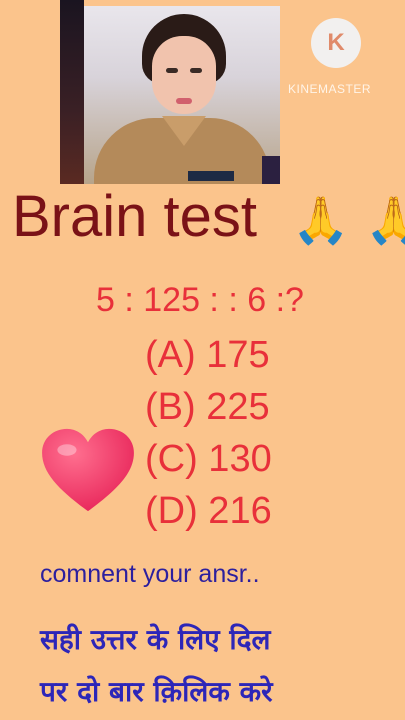 The height and width of the screenshot is (720, 405). I want to click on right-eye, so click(196, 70).